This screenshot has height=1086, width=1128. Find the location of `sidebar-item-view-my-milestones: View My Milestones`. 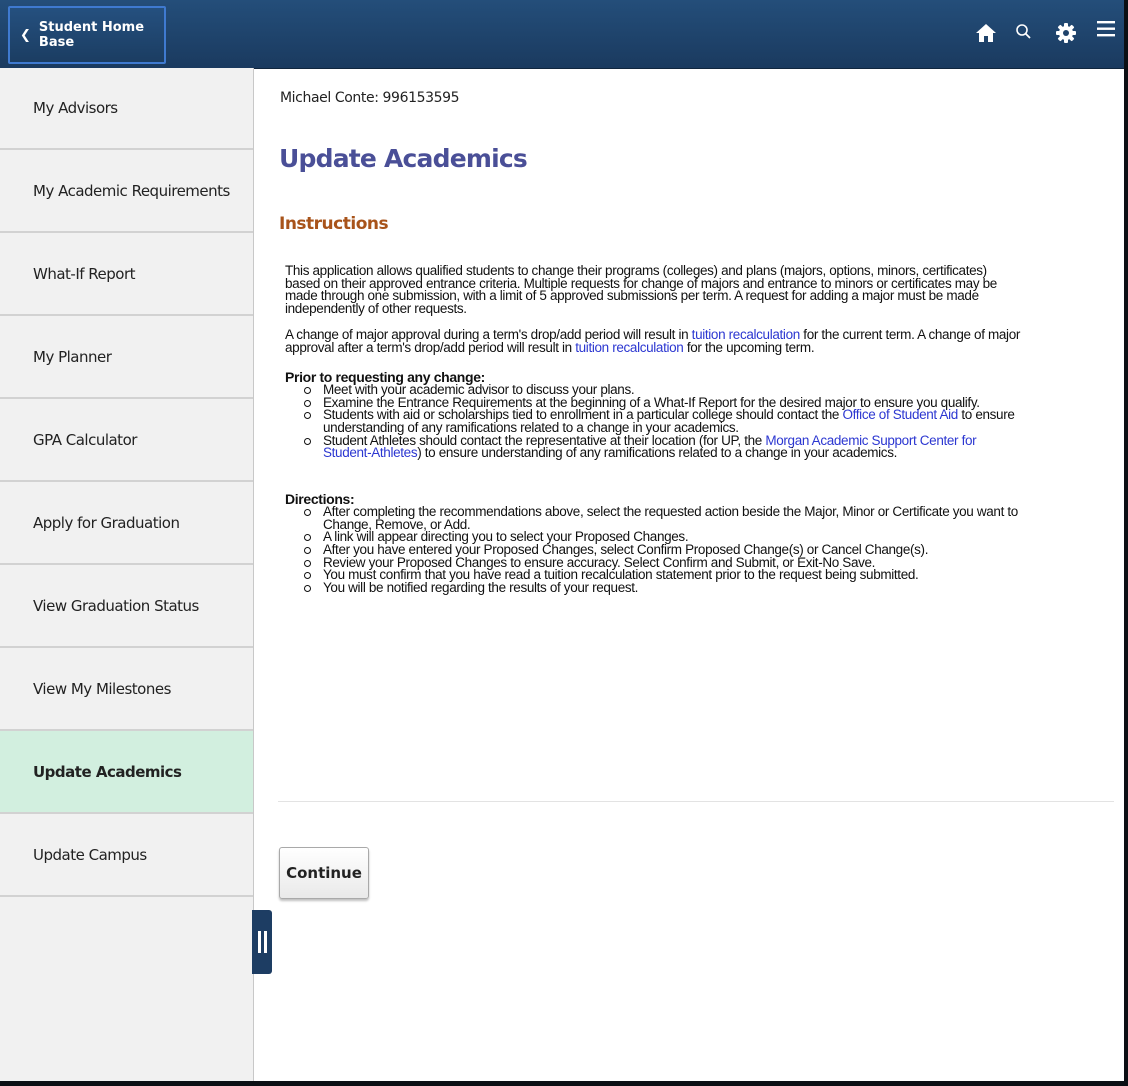

sidebar-item-view-my-milestones: View My Milestones is located at coordinates (126, 689).